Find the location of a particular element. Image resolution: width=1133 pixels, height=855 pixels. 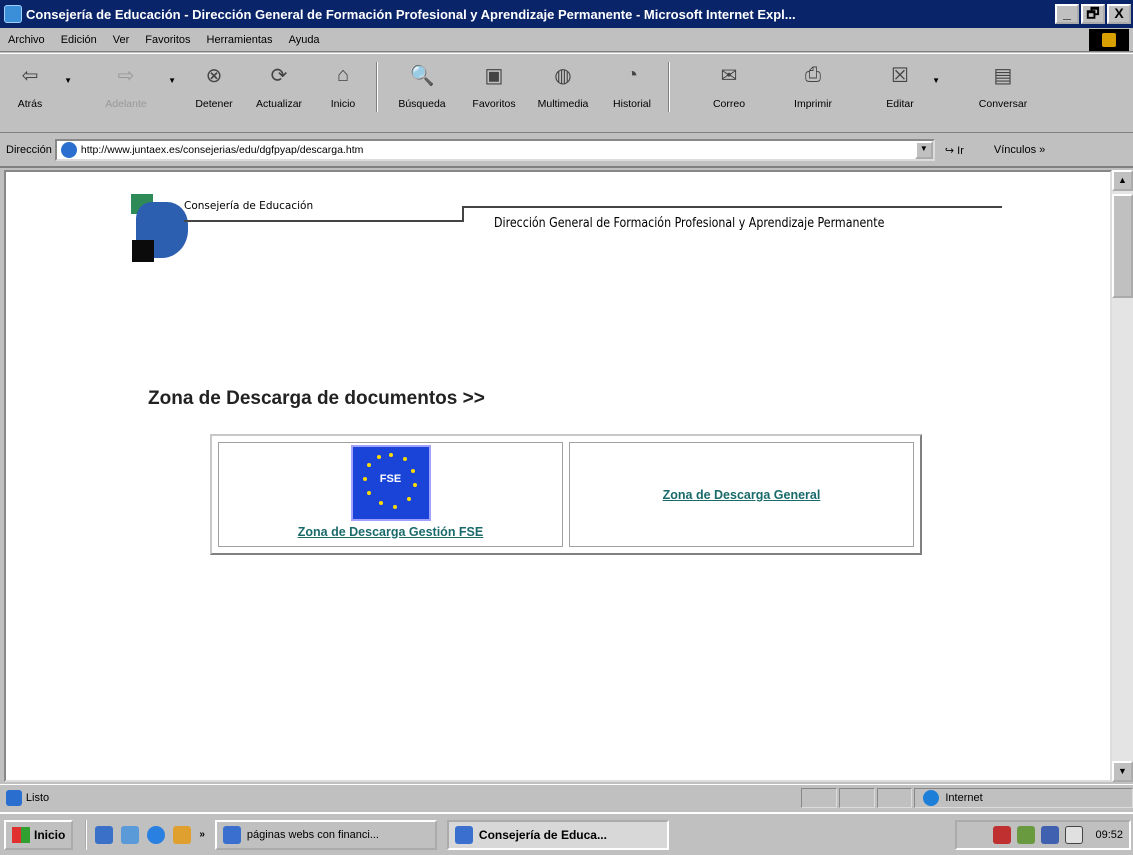

mail-button: ✉ Correo is located at coordinates (729, 92).